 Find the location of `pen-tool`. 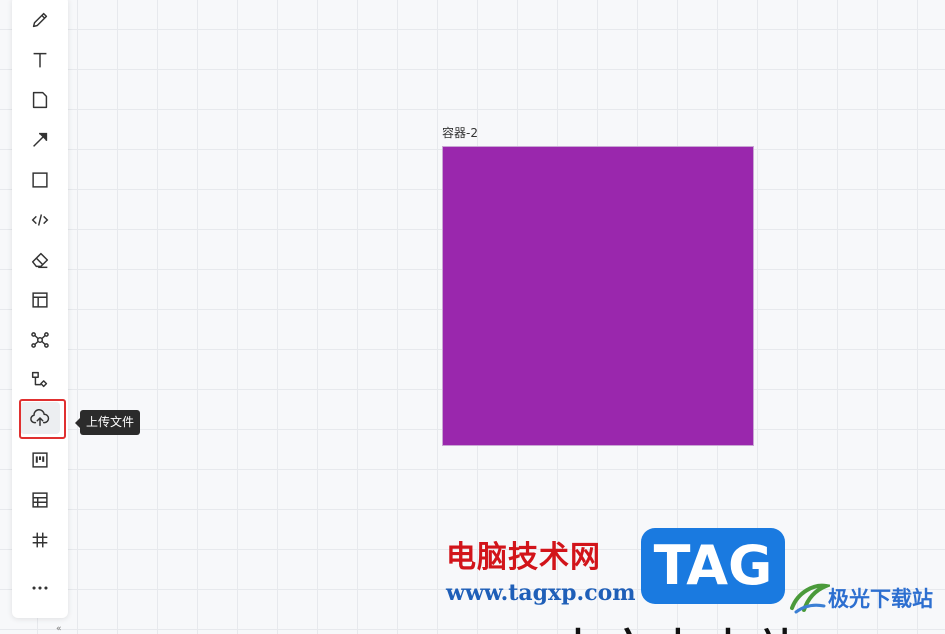

pen-tool is located at coordinates (40, 20).